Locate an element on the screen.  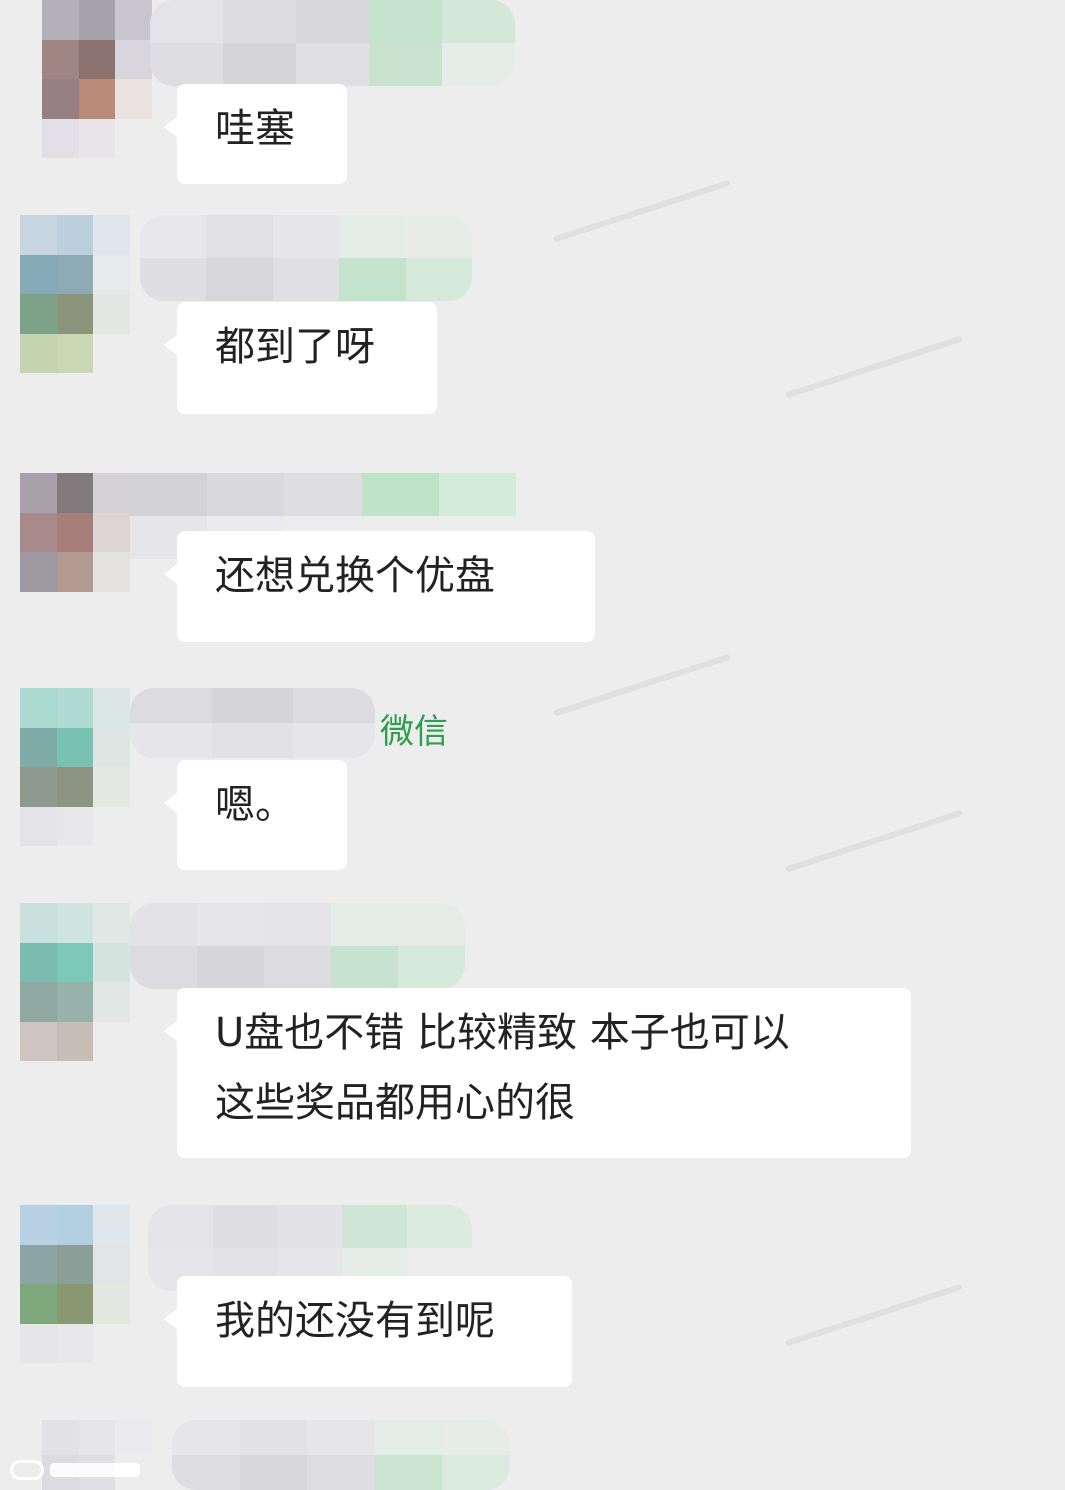
message-bubble: 我的还没有到呢 is located at coordinates (368, 1331).